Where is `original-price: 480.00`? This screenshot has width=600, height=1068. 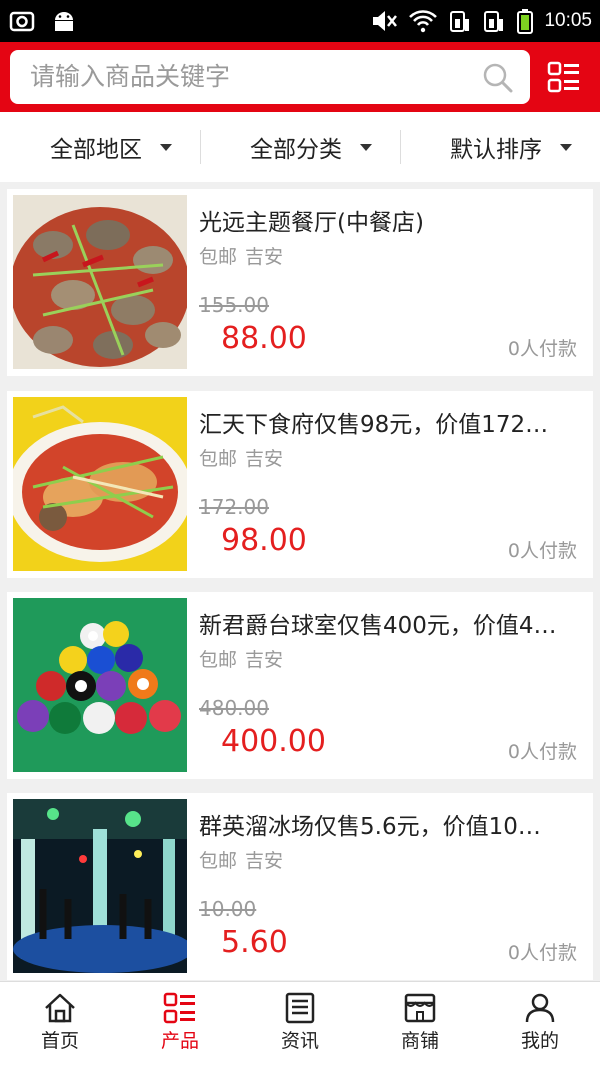
original-price: 480.00 is located at coordinates (234, 708).